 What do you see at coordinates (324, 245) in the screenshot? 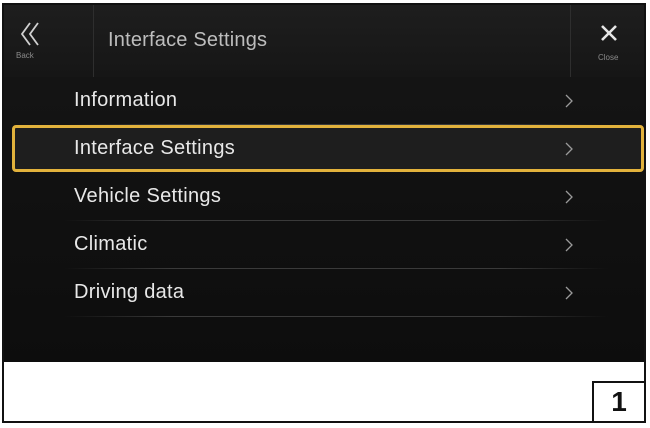
I see `menu-item-climatic: Climatic` at bounding box center [324, 245].